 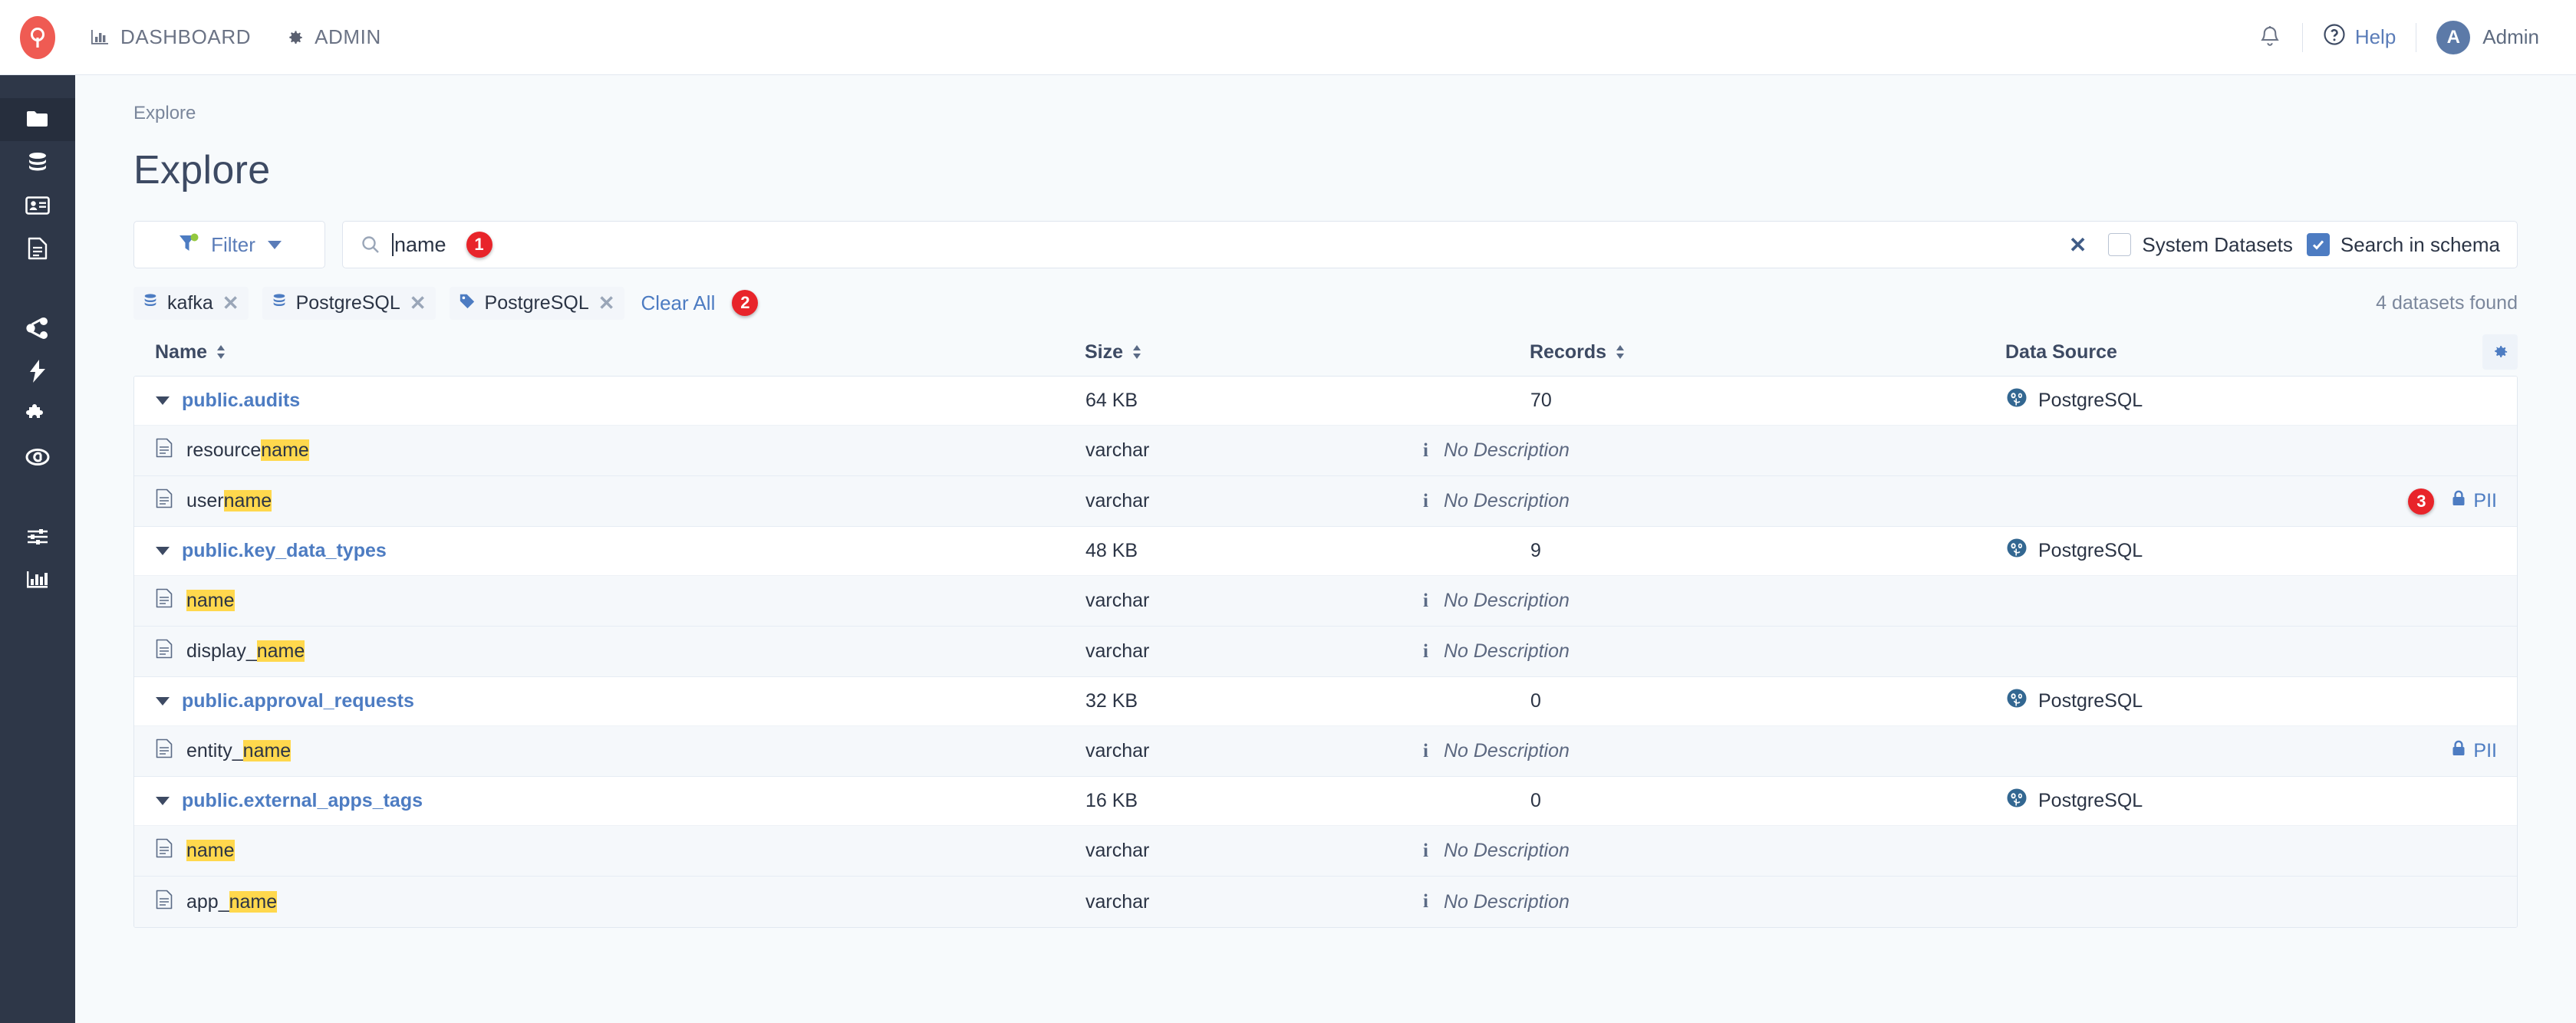 I want to click on column-name-cell: name, so click(x=609, y=850).